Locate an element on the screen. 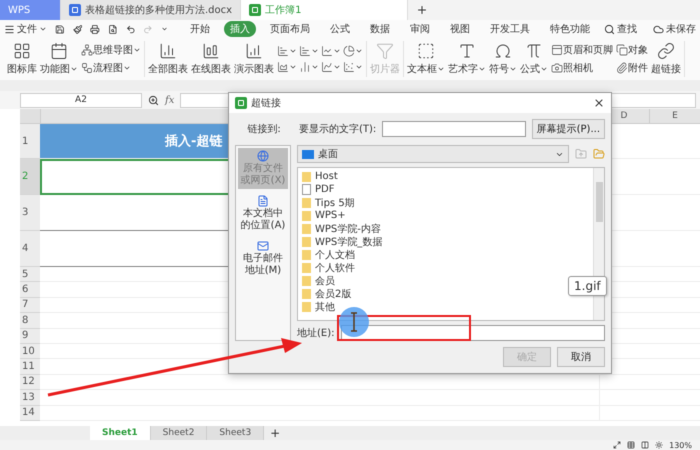 This screenshot has width=700, height=450. file-name: 个人文档 is located at coordinates (335, 255).